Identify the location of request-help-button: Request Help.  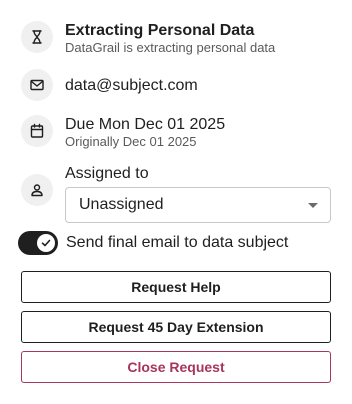
(176, 287).